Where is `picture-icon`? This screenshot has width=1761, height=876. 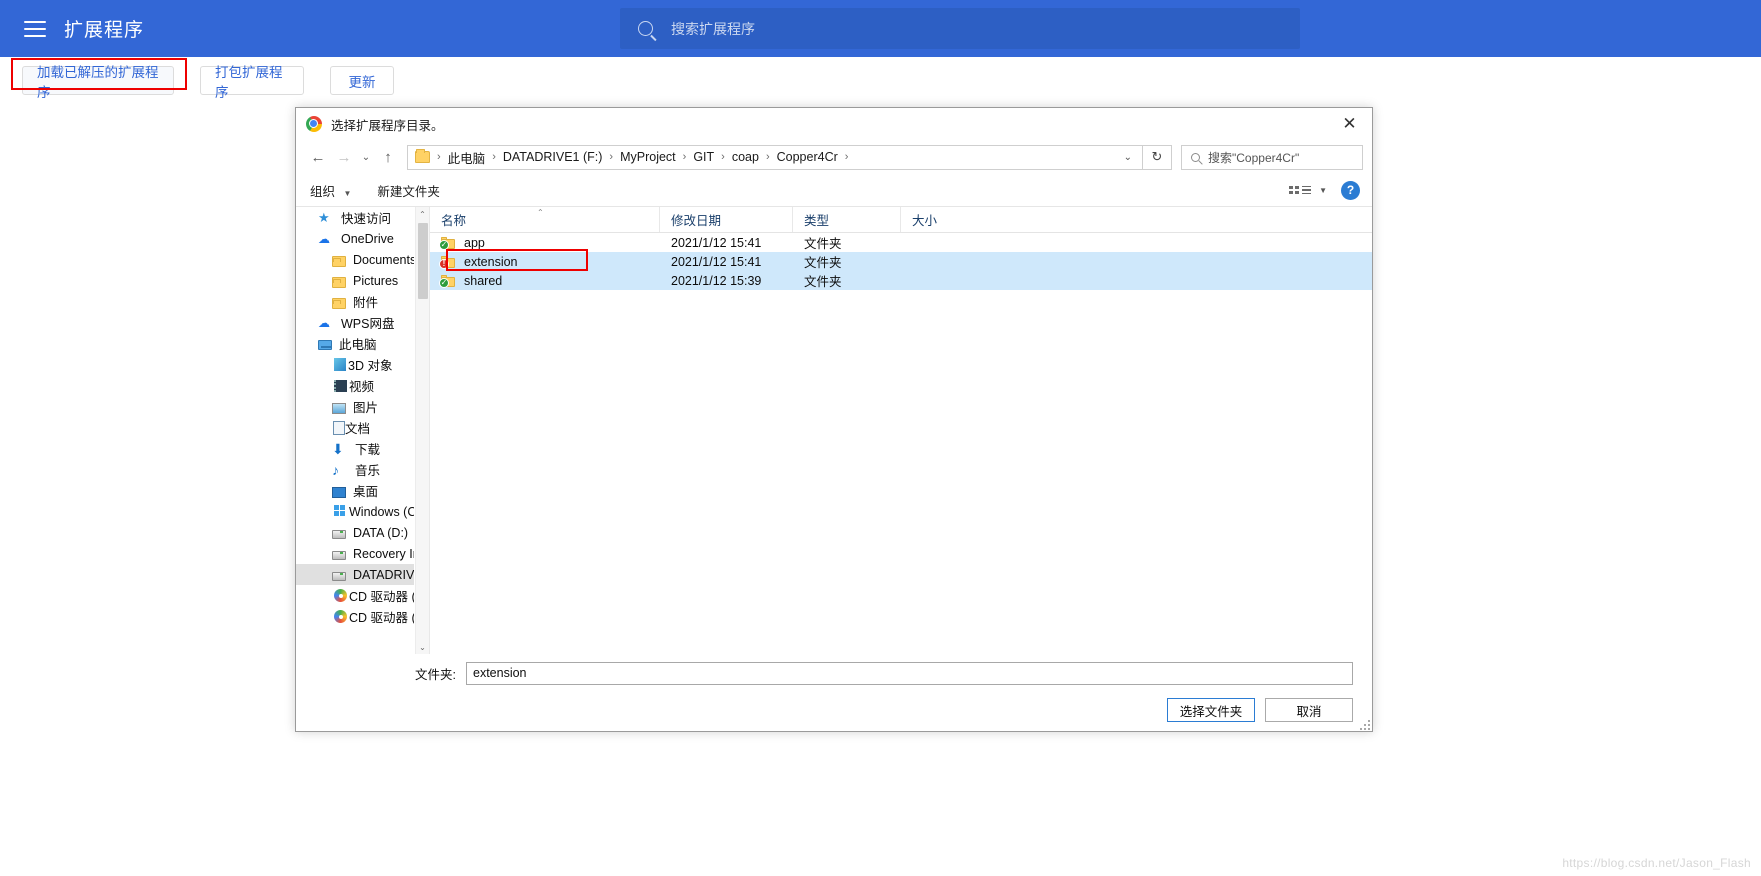
picture-icon is located at coordinates (339, 408).